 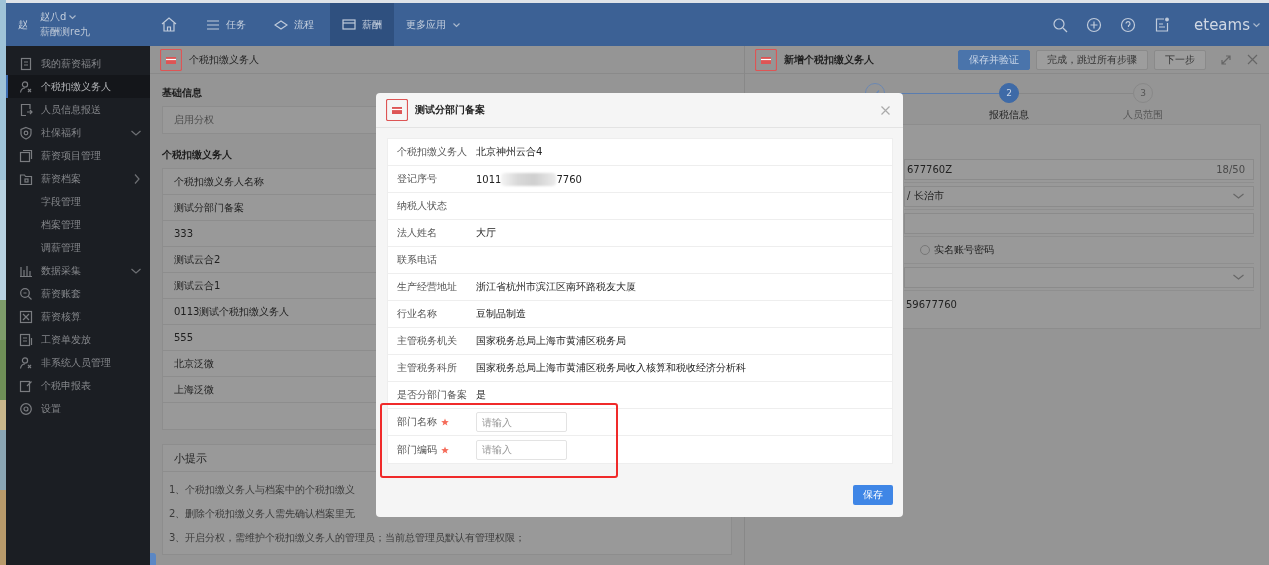 I want to click on nav-tab: 更多应用, so click(x=433, y=24).